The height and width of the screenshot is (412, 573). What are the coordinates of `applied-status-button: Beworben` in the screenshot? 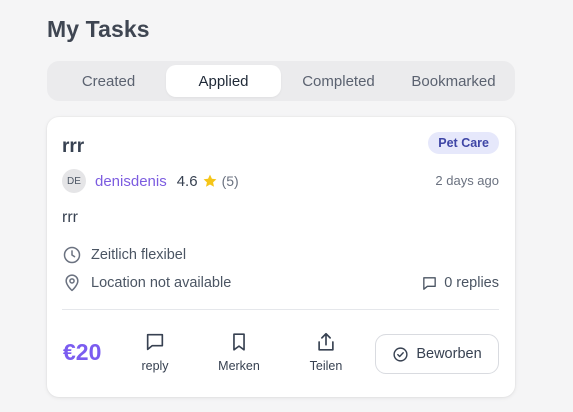 It's located at (437, 354).